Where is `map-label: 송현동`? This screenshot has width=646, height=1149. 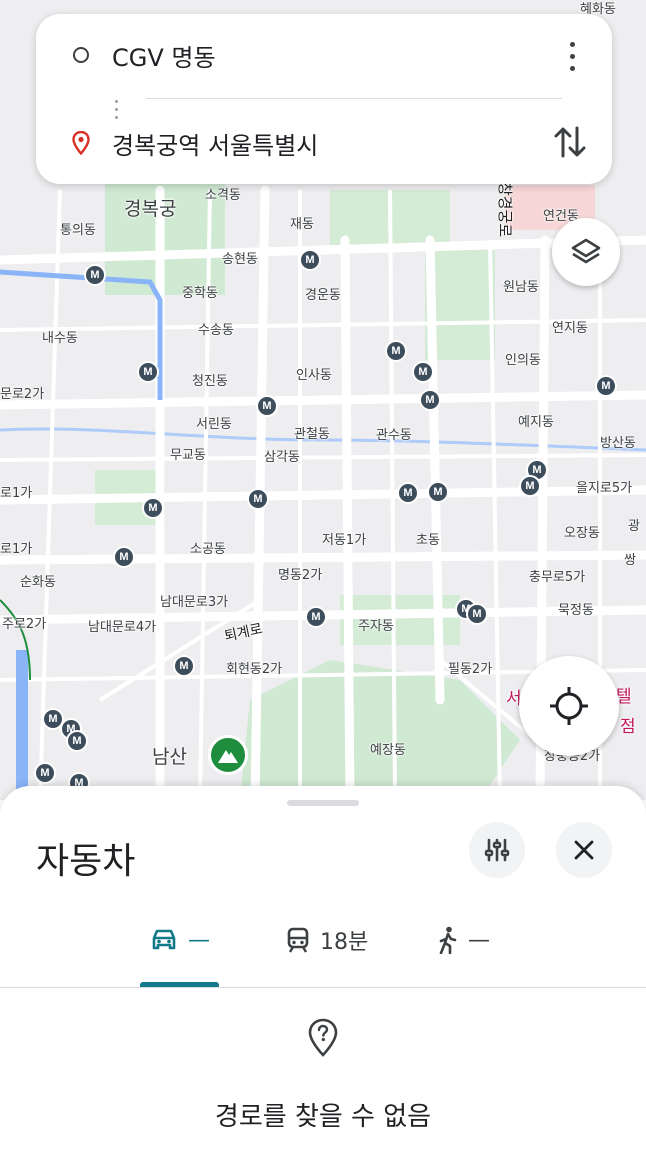 map-label: 송현동 is located at coordinates (240, 259).